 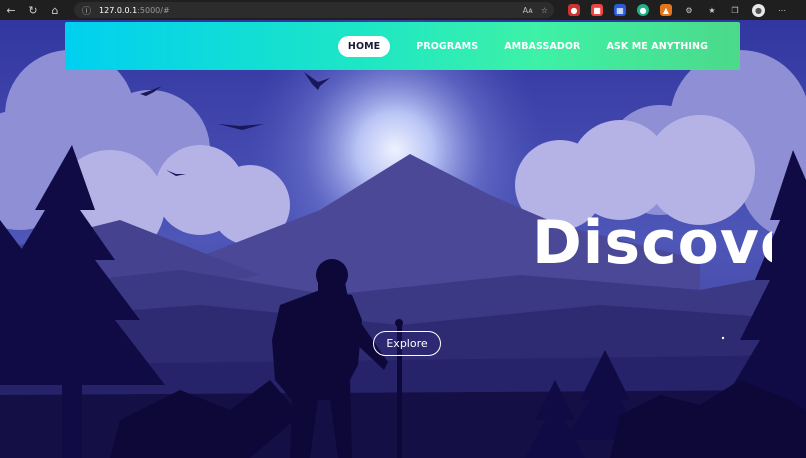 What do you see at coordinates (712, 10) in the screenshot?
I see `favorites-icon: ★` at bounding box center [712, 10].